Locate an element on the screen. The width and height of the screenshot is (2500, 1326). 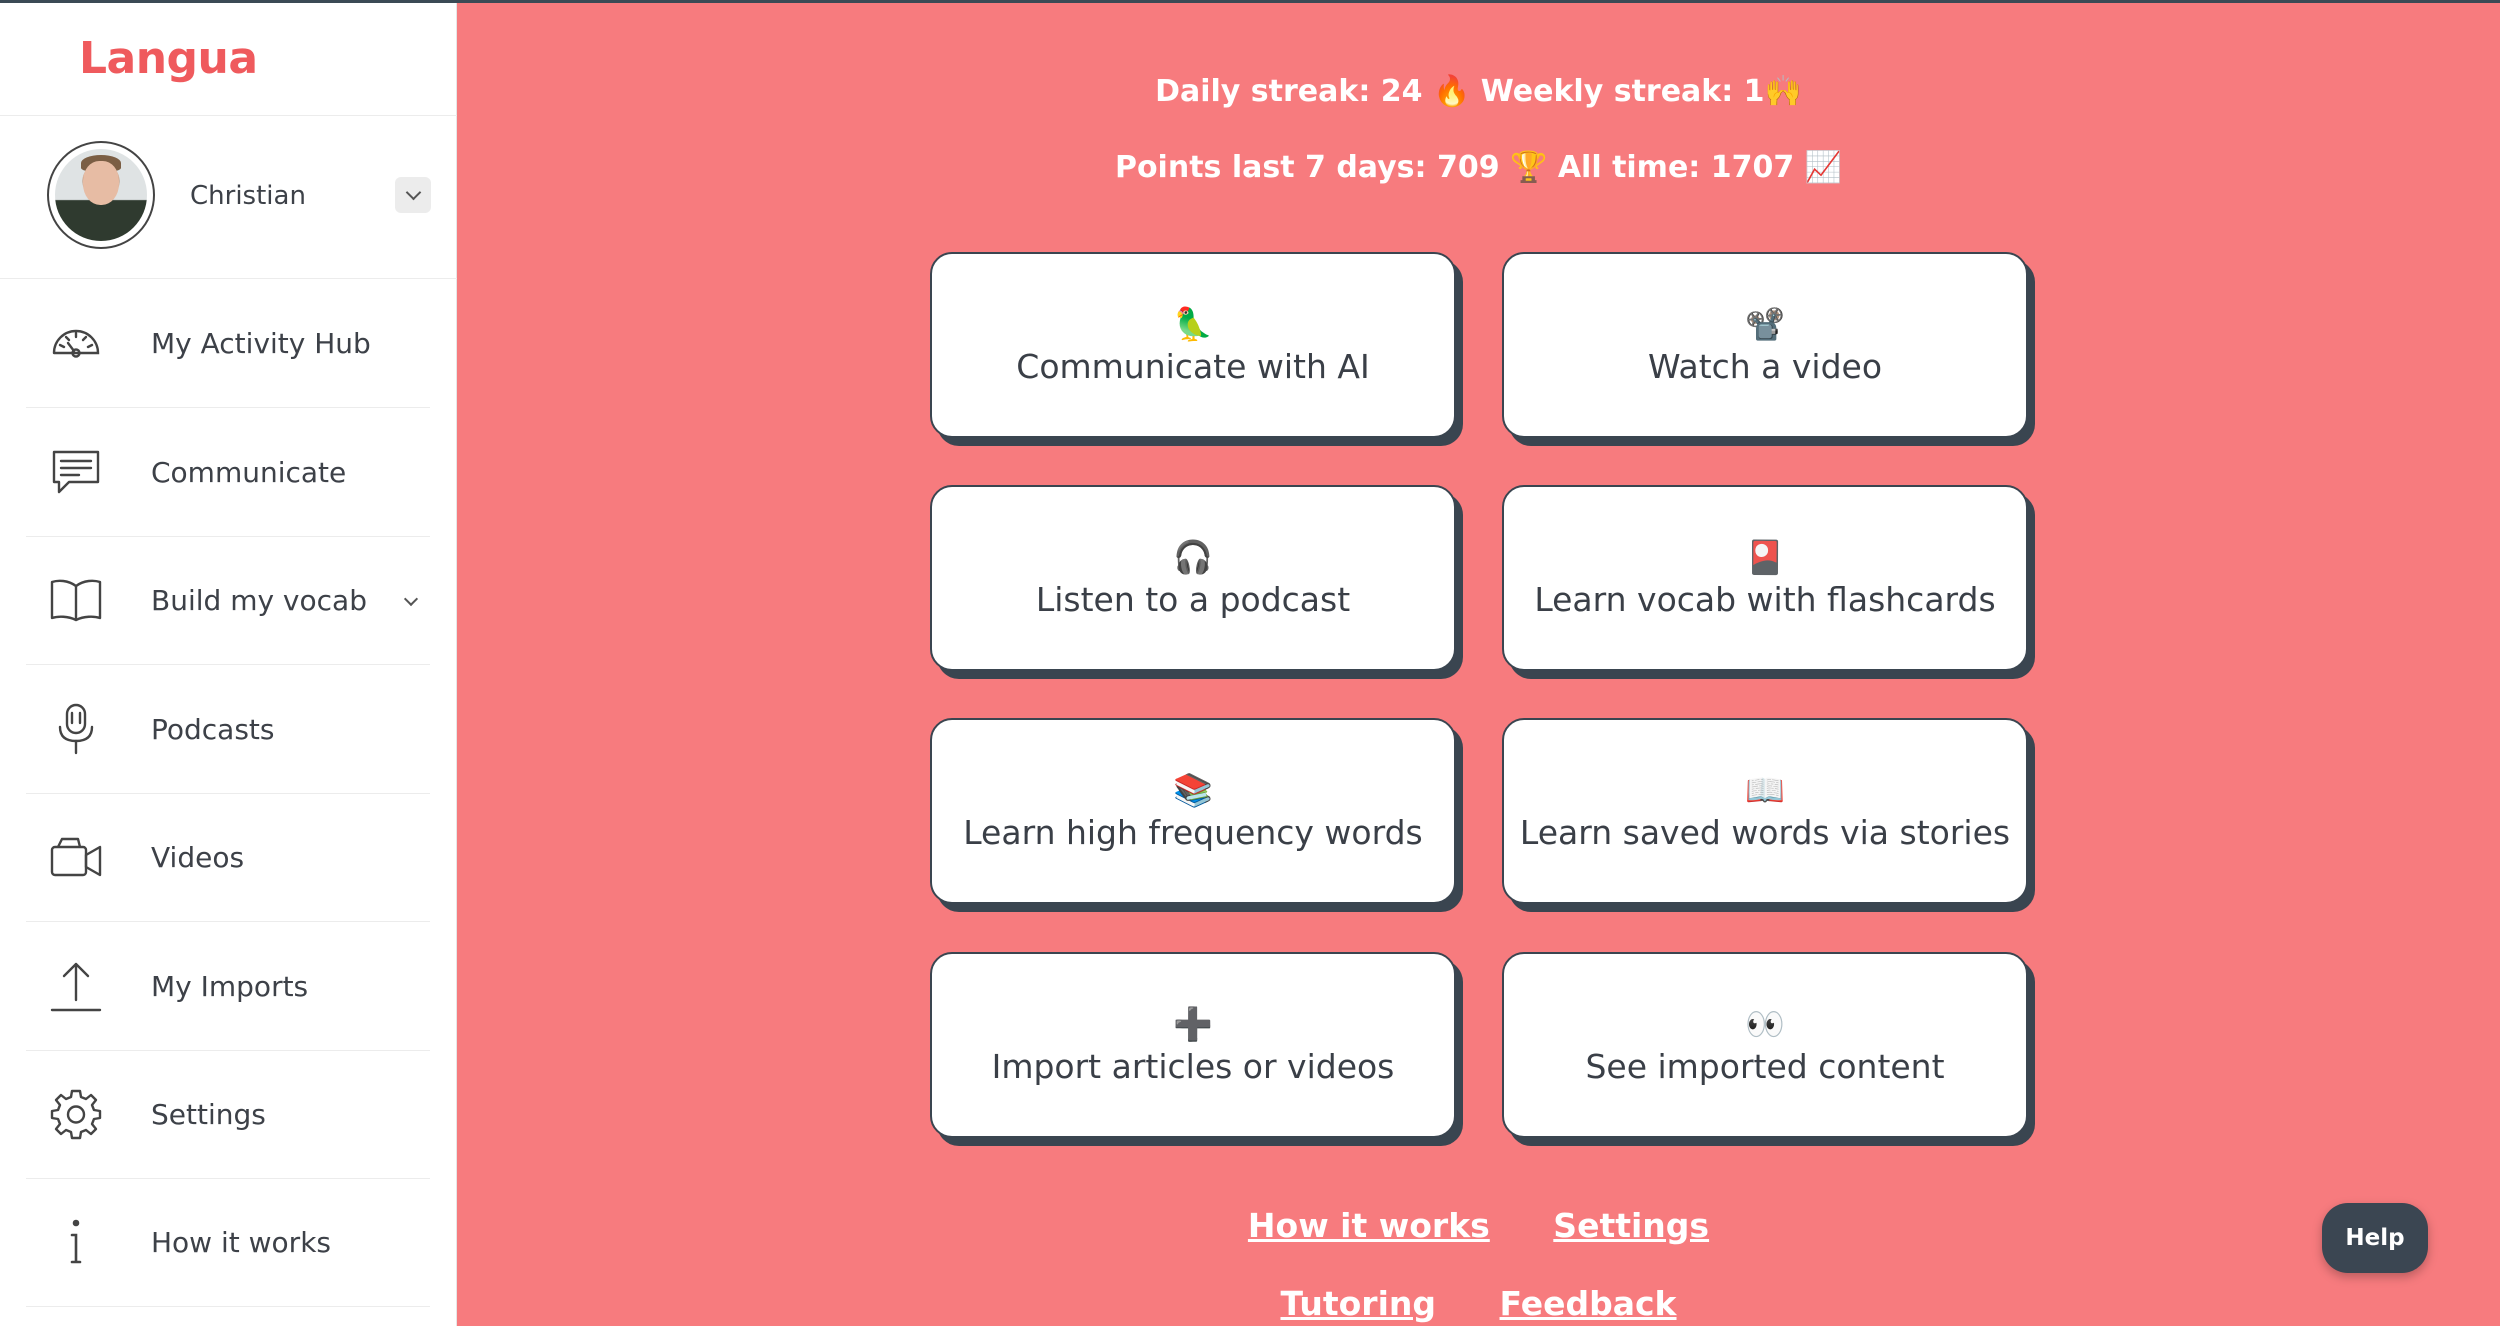
footer-links-row-1: How it works Settings is located at coordinates (1478, 1225).